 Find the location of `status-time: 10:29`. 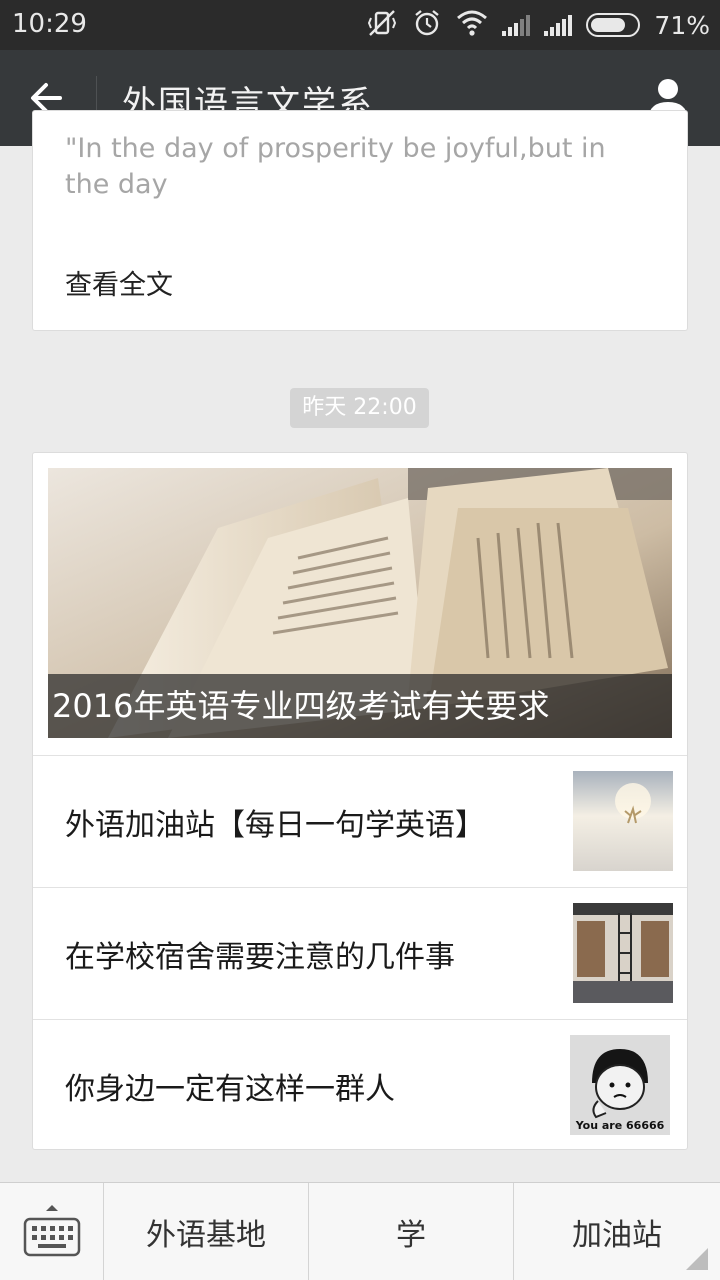

status-time: 10:29 is located at coordinates (49, 24).